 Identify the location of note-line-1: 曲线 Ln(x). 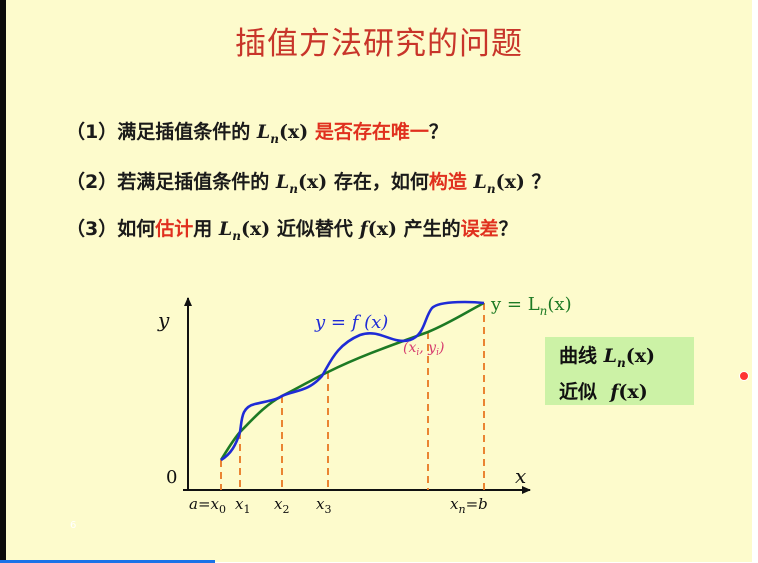
(626, 360).